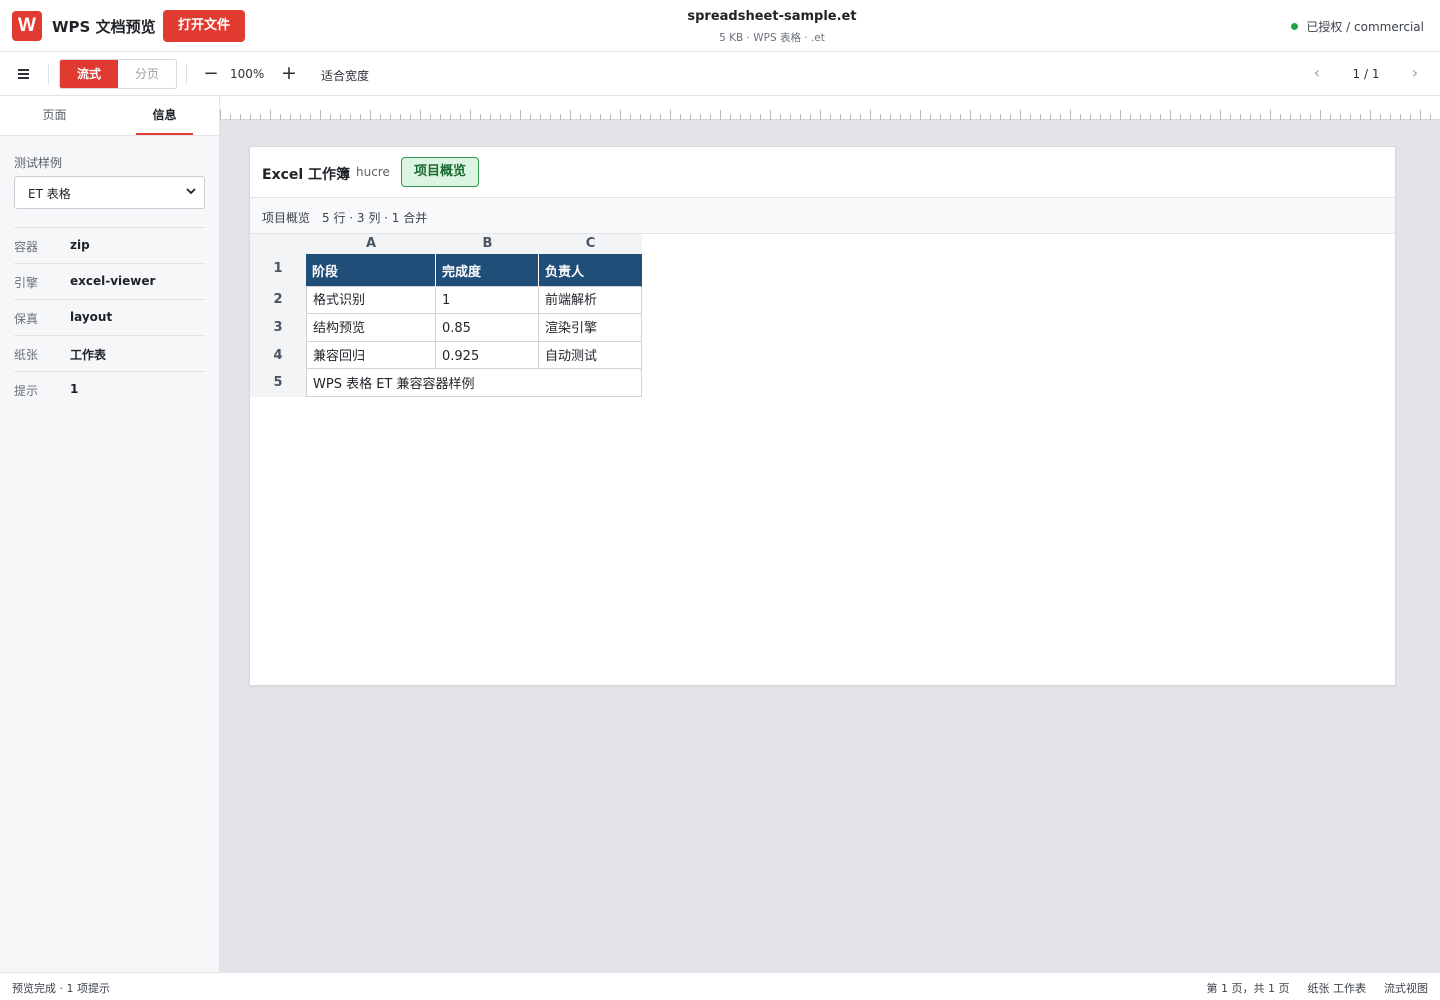 This screenshot has height=1000, width=1440. What do you see at coordinates (720, 986) in the screenshot?
I see `status-bar: 预览完成 · 1 项提示 第 1 页，共 1 页 纸张 工作表 流式视图` at bounding box center [720, 986].